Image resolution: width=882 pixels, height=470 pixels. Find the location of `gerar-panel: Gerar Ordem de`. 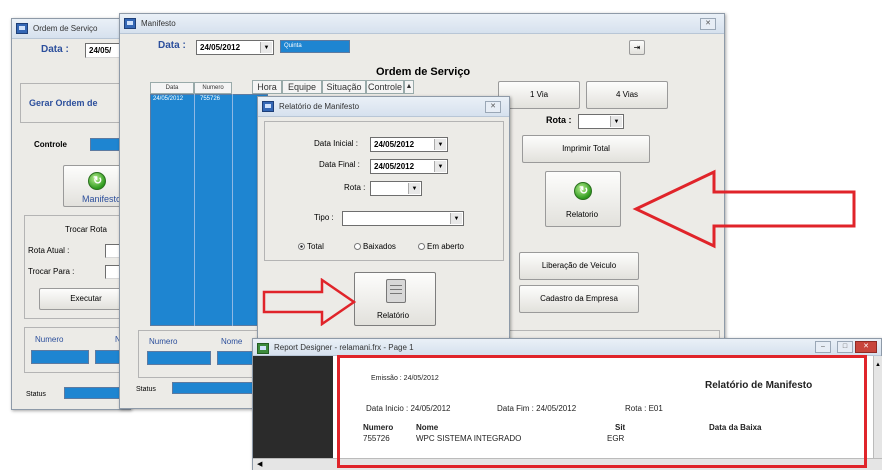

gerar-panel: Gerar Ordem de is located at coordinates (76, 103).